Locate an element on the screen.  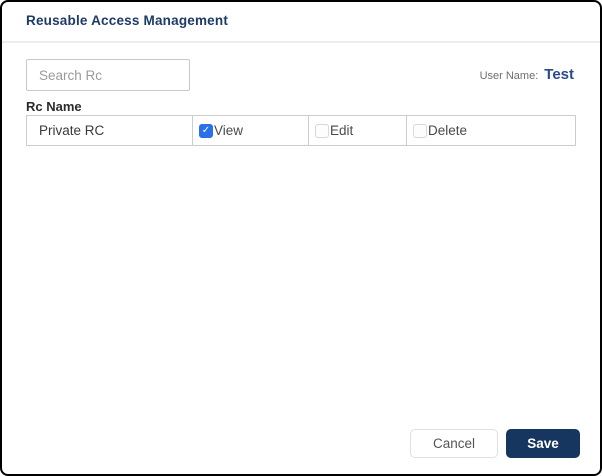
table-row-view-cell: View is located at coordinates (251, 130).